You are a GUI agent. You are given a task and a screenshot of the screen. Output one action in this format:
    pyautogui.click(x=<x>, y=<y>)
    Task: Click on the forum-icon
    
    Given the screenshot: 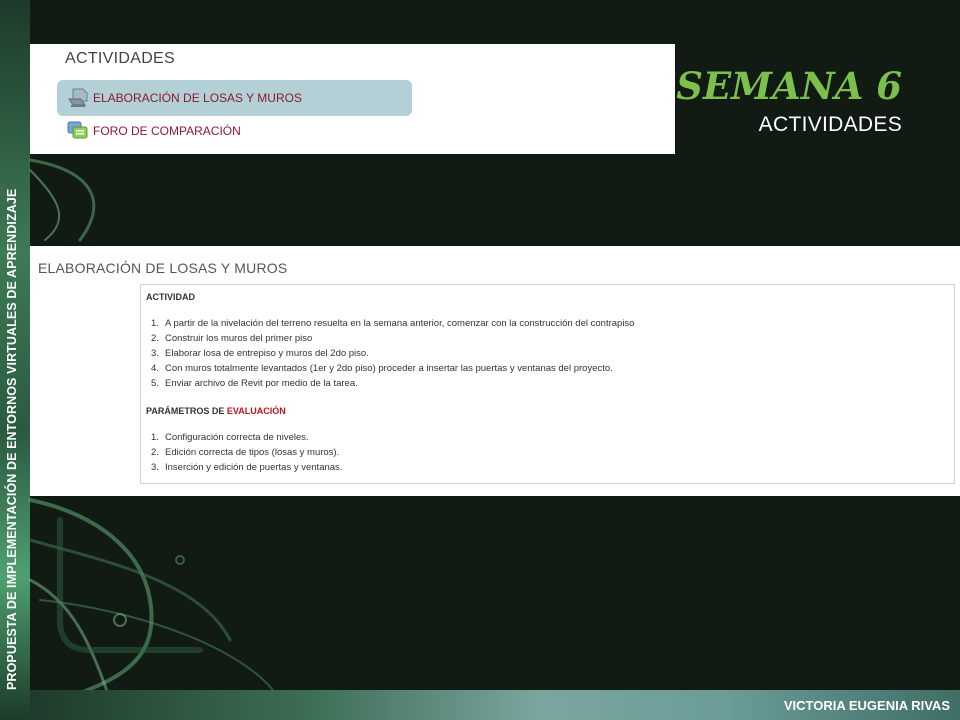 What is the action you would take?
    pyautogui.click(x=78, y=131)
    